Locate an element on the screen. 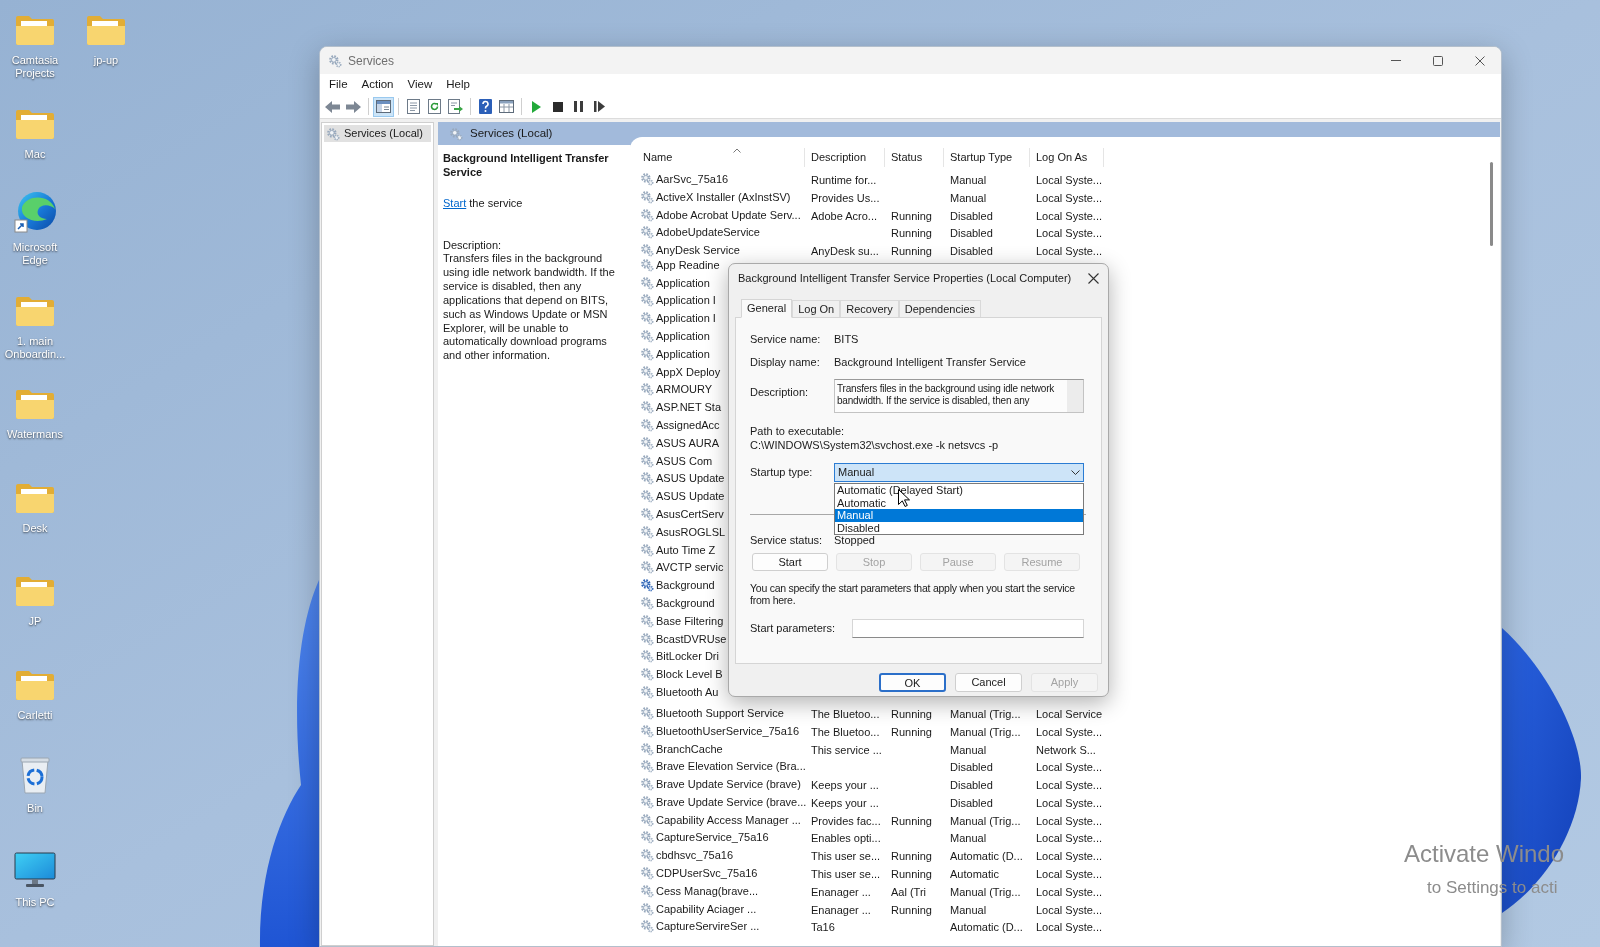 The image size is (1600, 947). dialog-button: Cancel is located at coordinates (988, 682).